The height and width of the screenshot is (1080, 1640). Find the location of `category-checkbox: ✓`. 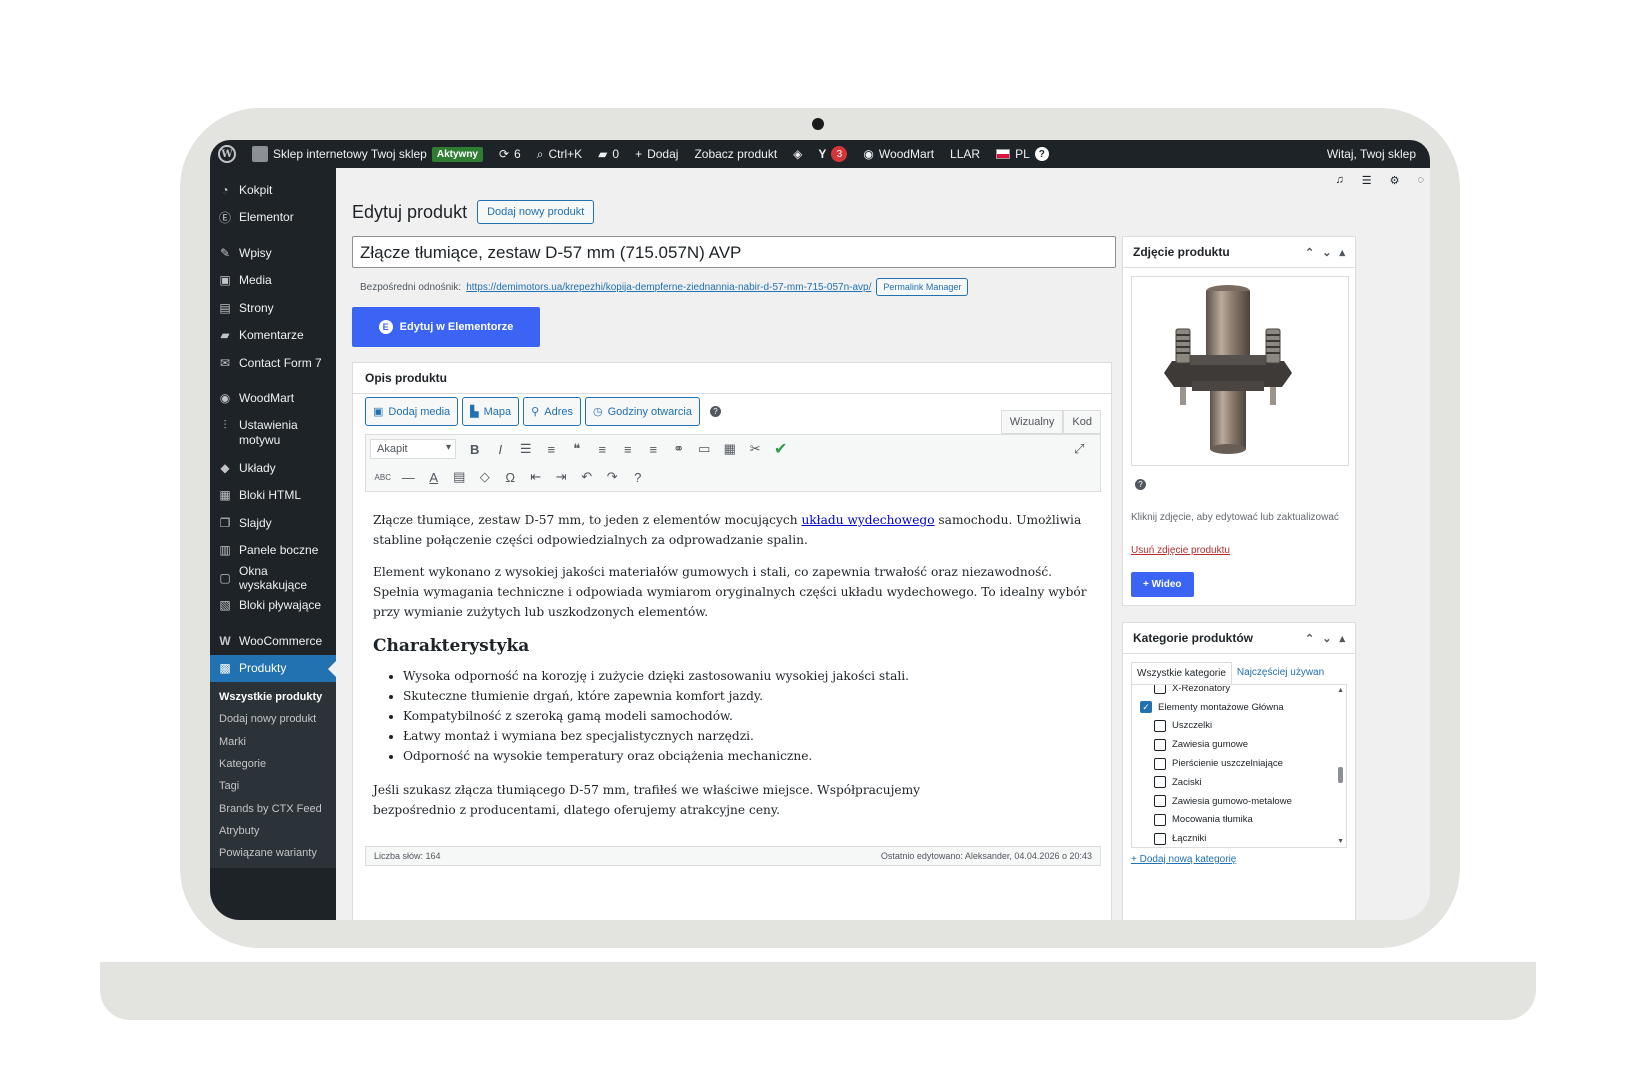

category-checkbox: ✓ is located at coordinates (1146, 707).